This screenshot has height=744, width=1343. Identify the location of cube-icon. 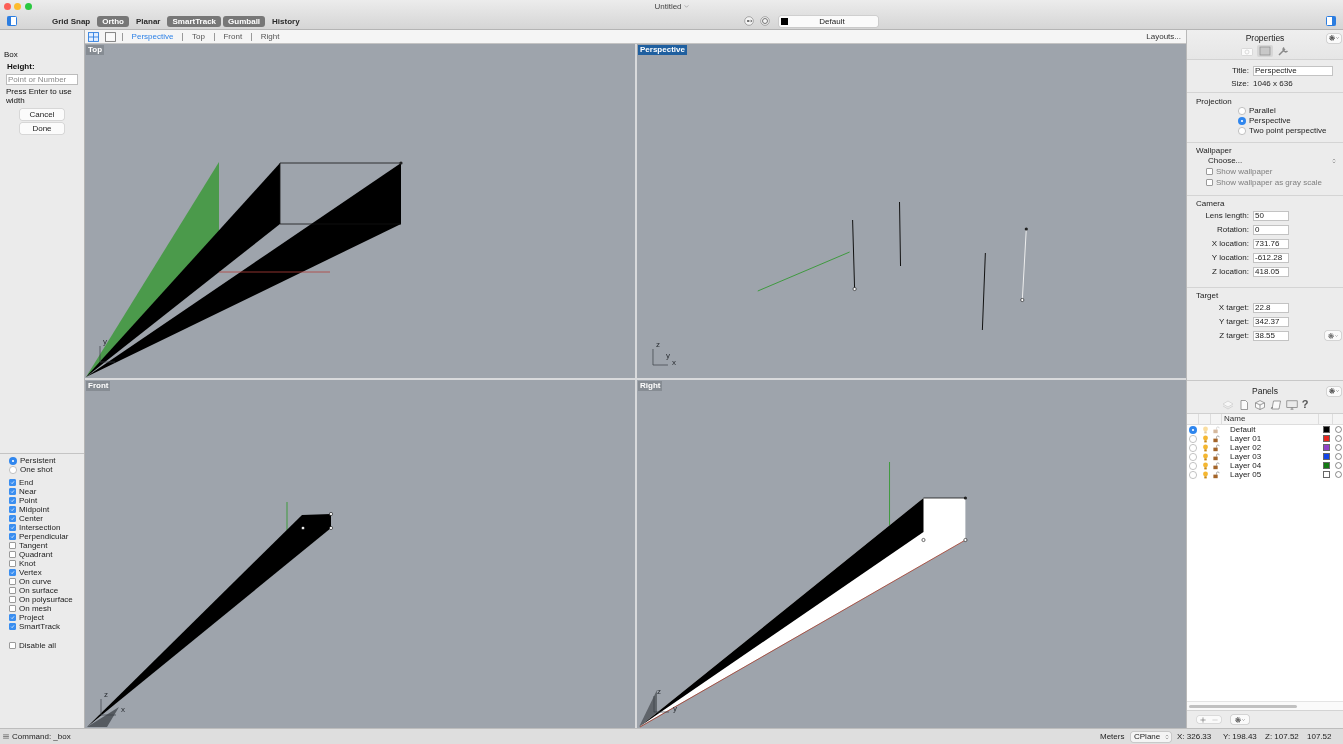
(1259, 404).